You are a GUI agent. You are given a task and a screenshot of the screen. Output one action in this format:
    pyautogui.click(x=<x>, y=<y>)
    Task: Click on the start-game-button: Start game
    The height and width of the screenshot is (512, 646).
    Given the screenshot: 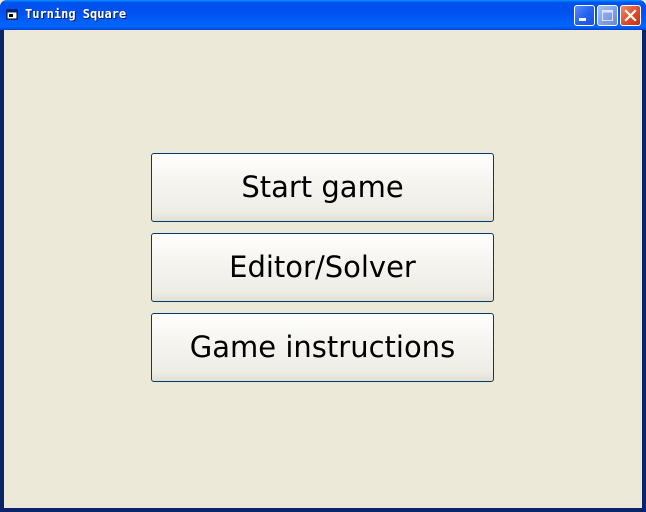 What is the action you would take?
    pyautogui.click(x=322, y=187)
    